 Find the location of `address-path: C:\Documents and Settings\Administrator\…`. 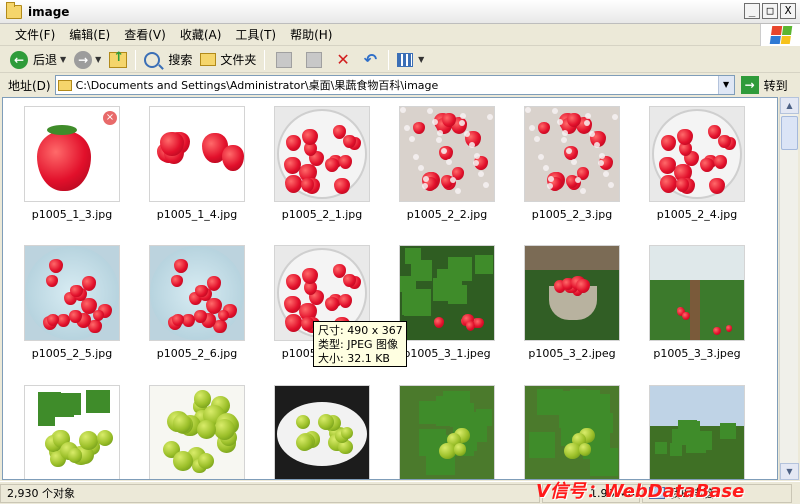

address-path: C:\Documents and Settings\Administrator\… is located at coordinates (257, 85).